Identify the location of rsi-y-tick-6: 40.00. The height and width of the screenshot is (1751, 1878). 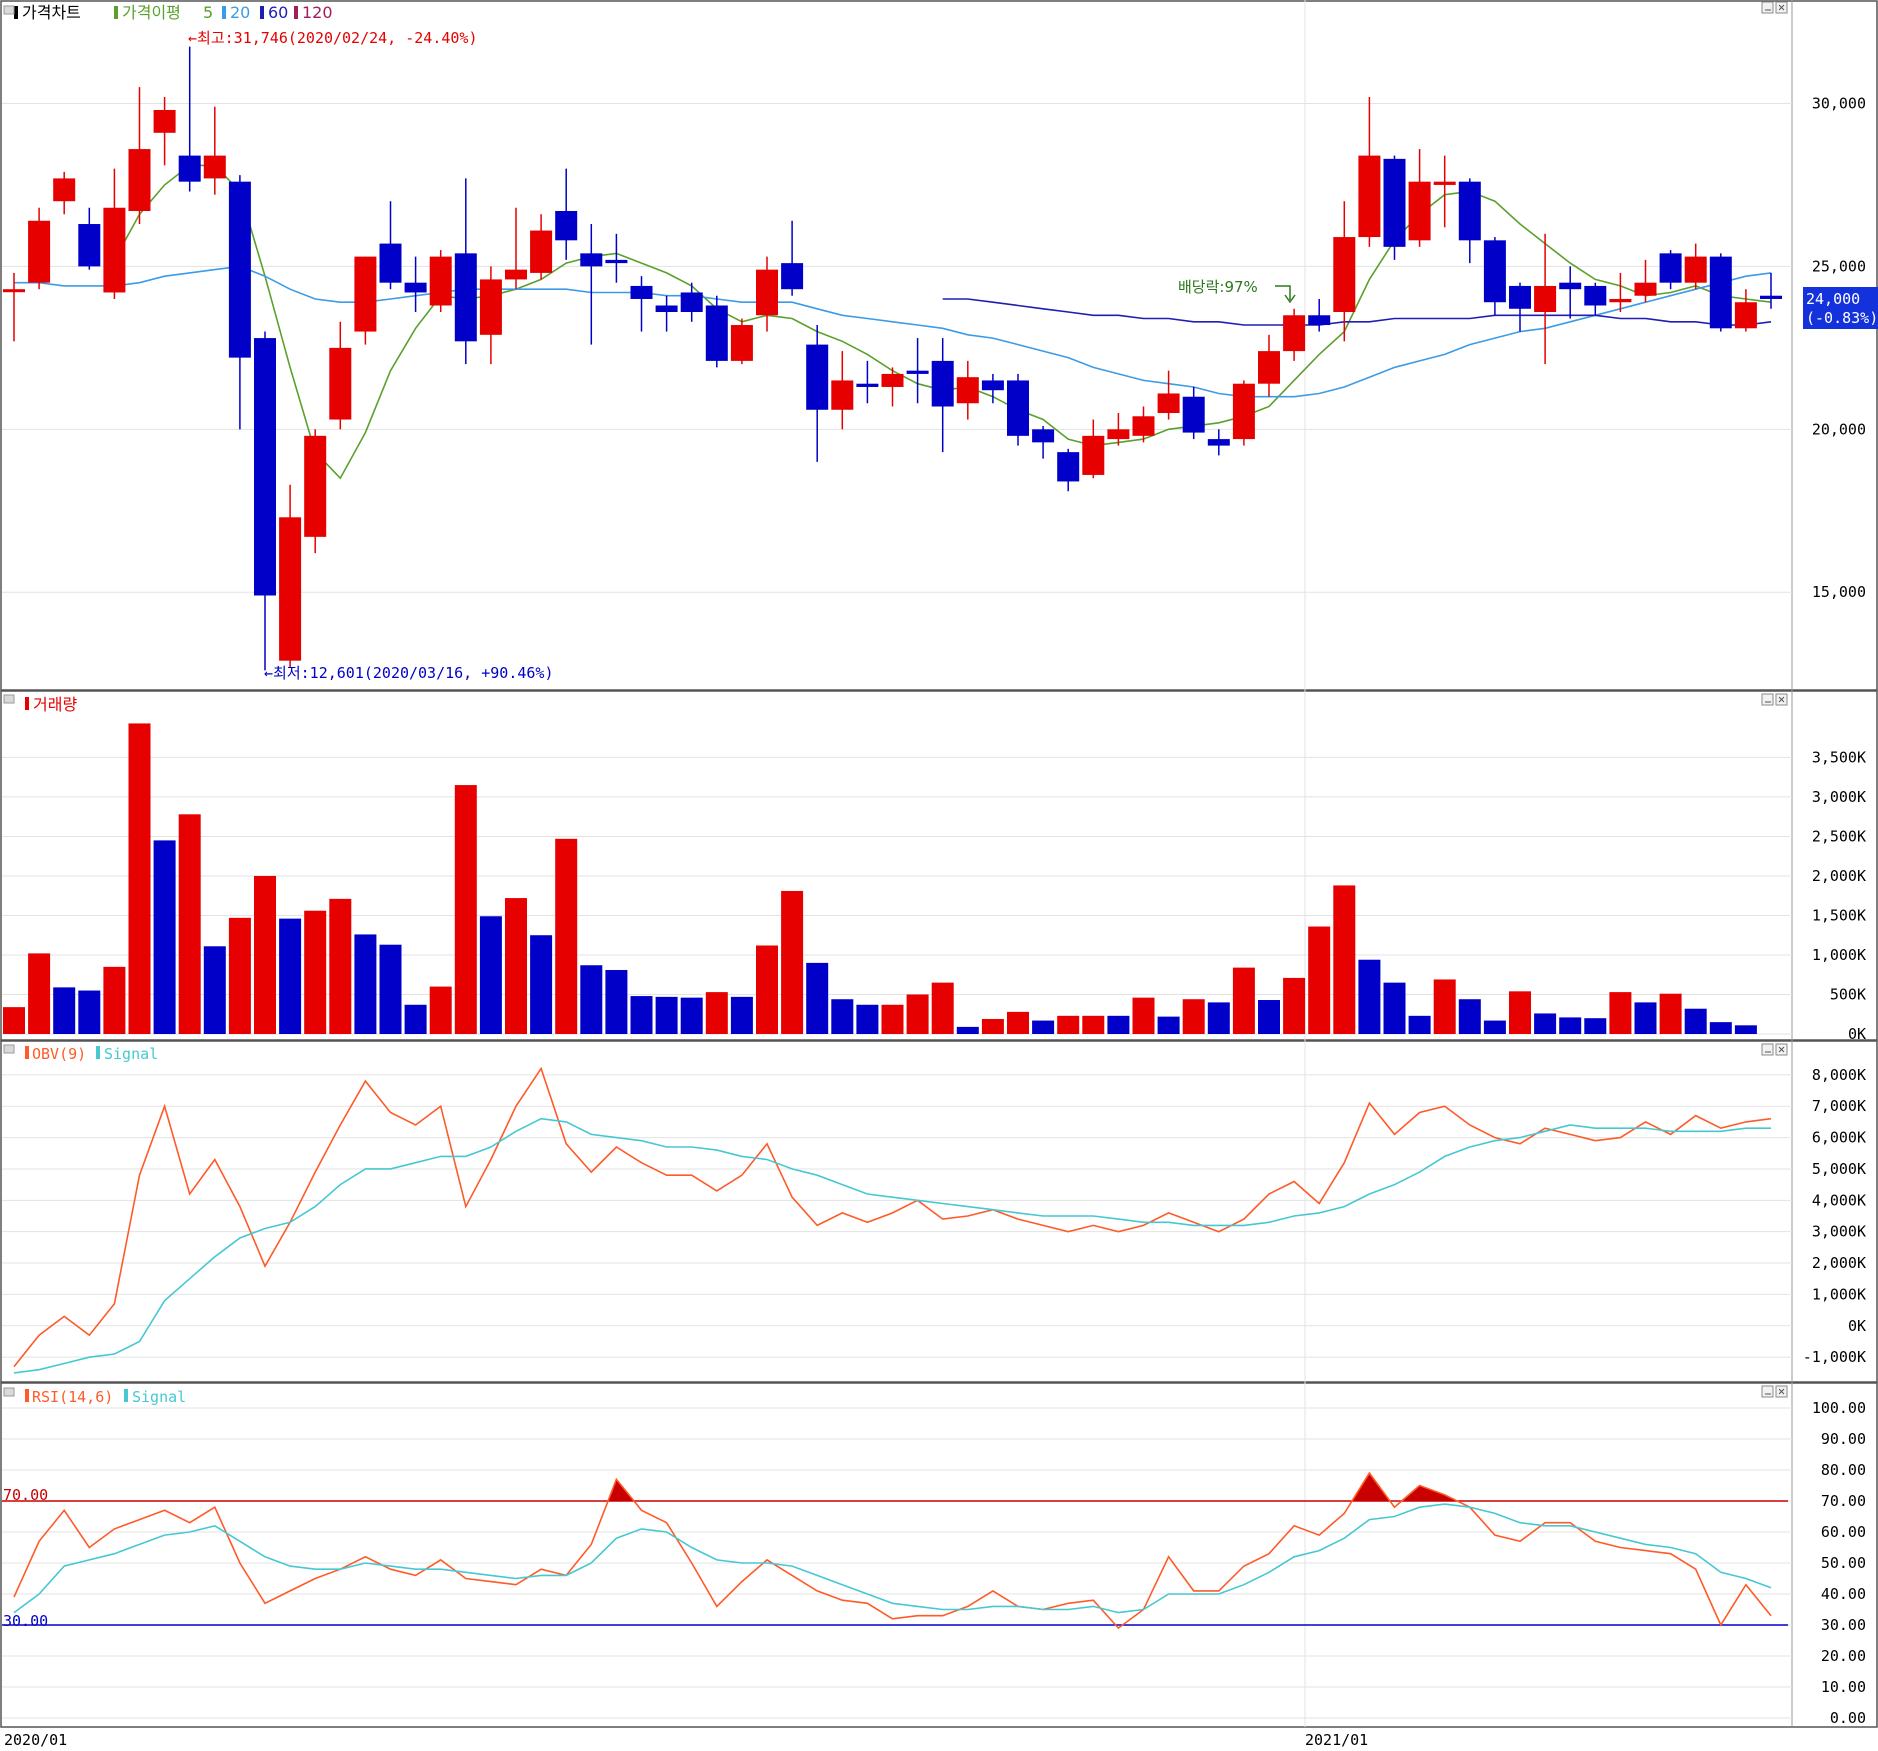
(1843, 1594).